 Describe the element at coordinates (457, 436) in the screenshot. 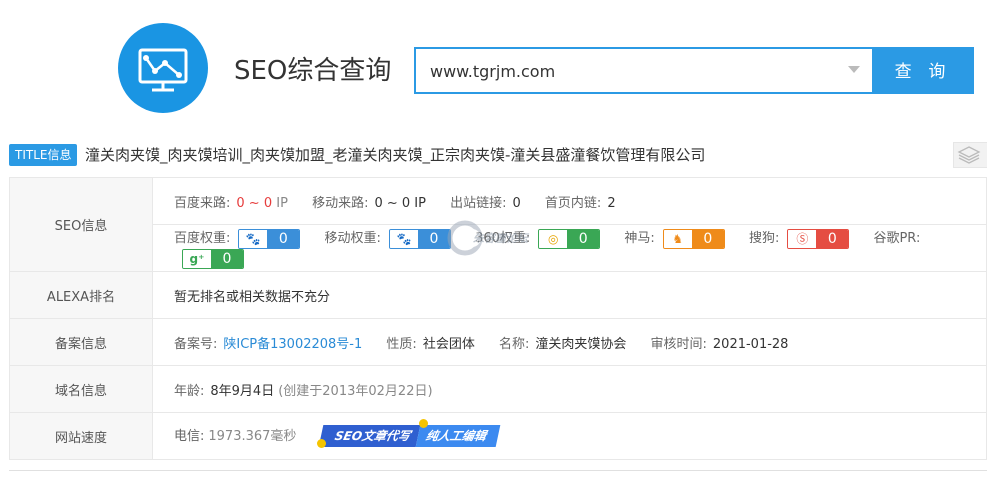

I see `ad-right-text: 纯人工编辑` at that location.